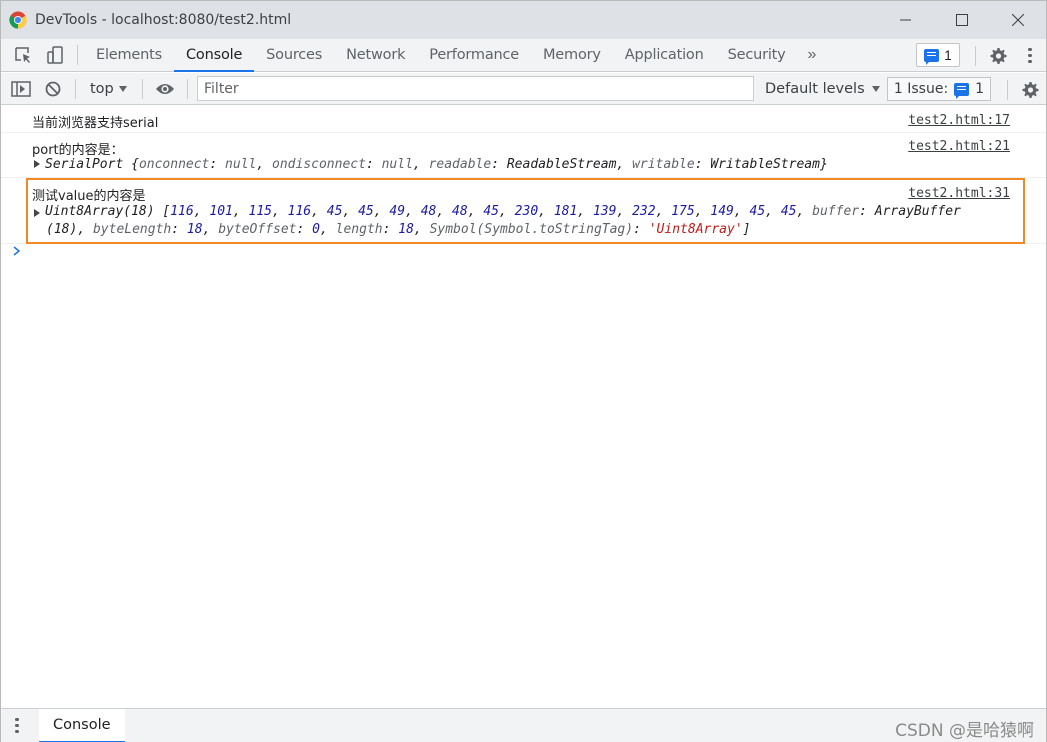 The width and height of the screenshot is (1047, 742). I want to click on issues-count: 1, so click(948, 55).